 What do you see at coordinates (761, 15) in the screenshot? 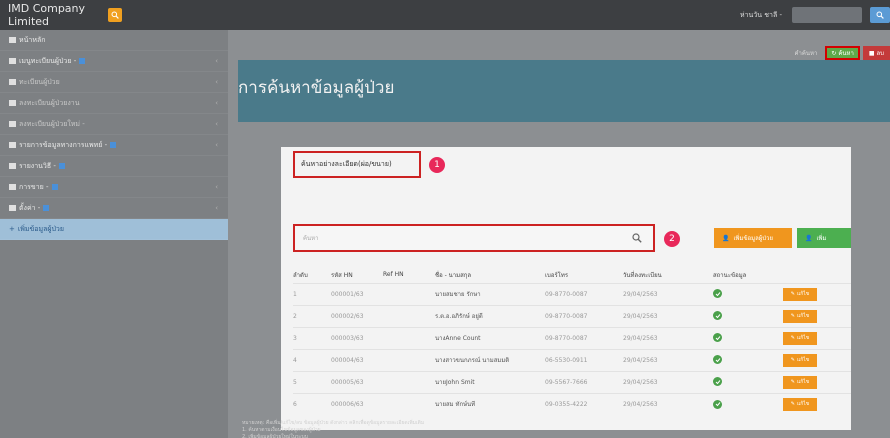
I see `user-menu: ห่านวัน ชาลี -` at bounding box center [761, 15].